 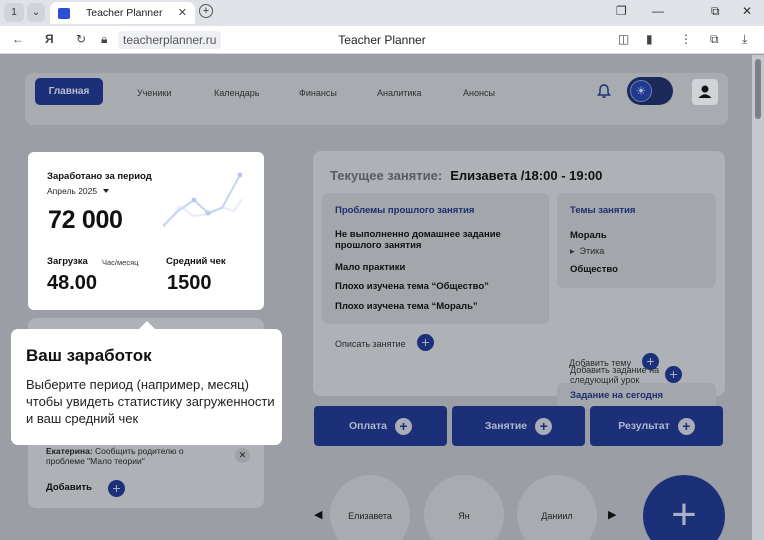 What do you see at coordinates (526, 175) in the screenshot?
I see `current-lesson-value: Елизавета /18:00 - 19:00` at bounding box center [526, 175].